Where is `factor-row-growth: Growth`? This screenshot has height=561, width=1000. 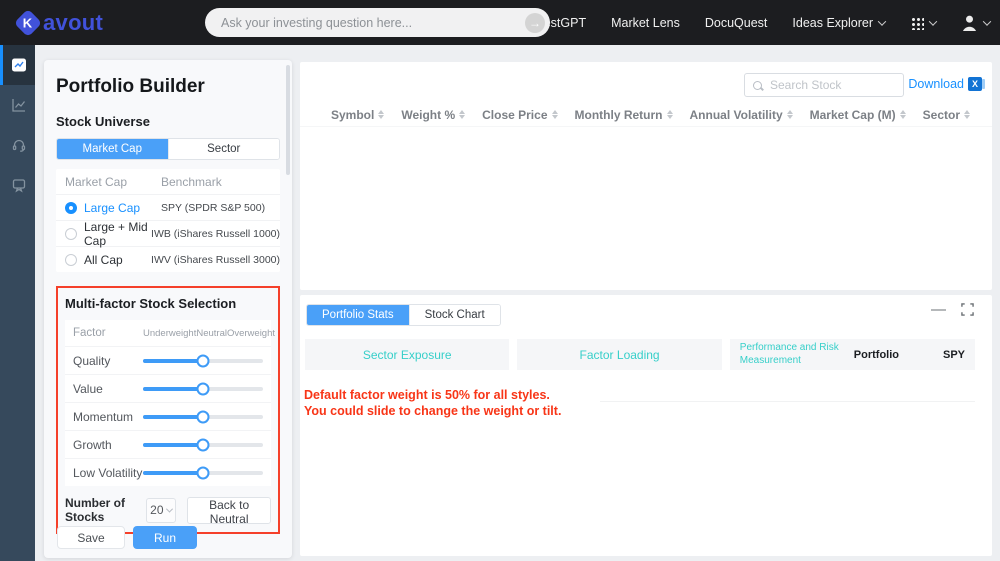
factor-row-growth: Growth is located at coordinates (168, 444).